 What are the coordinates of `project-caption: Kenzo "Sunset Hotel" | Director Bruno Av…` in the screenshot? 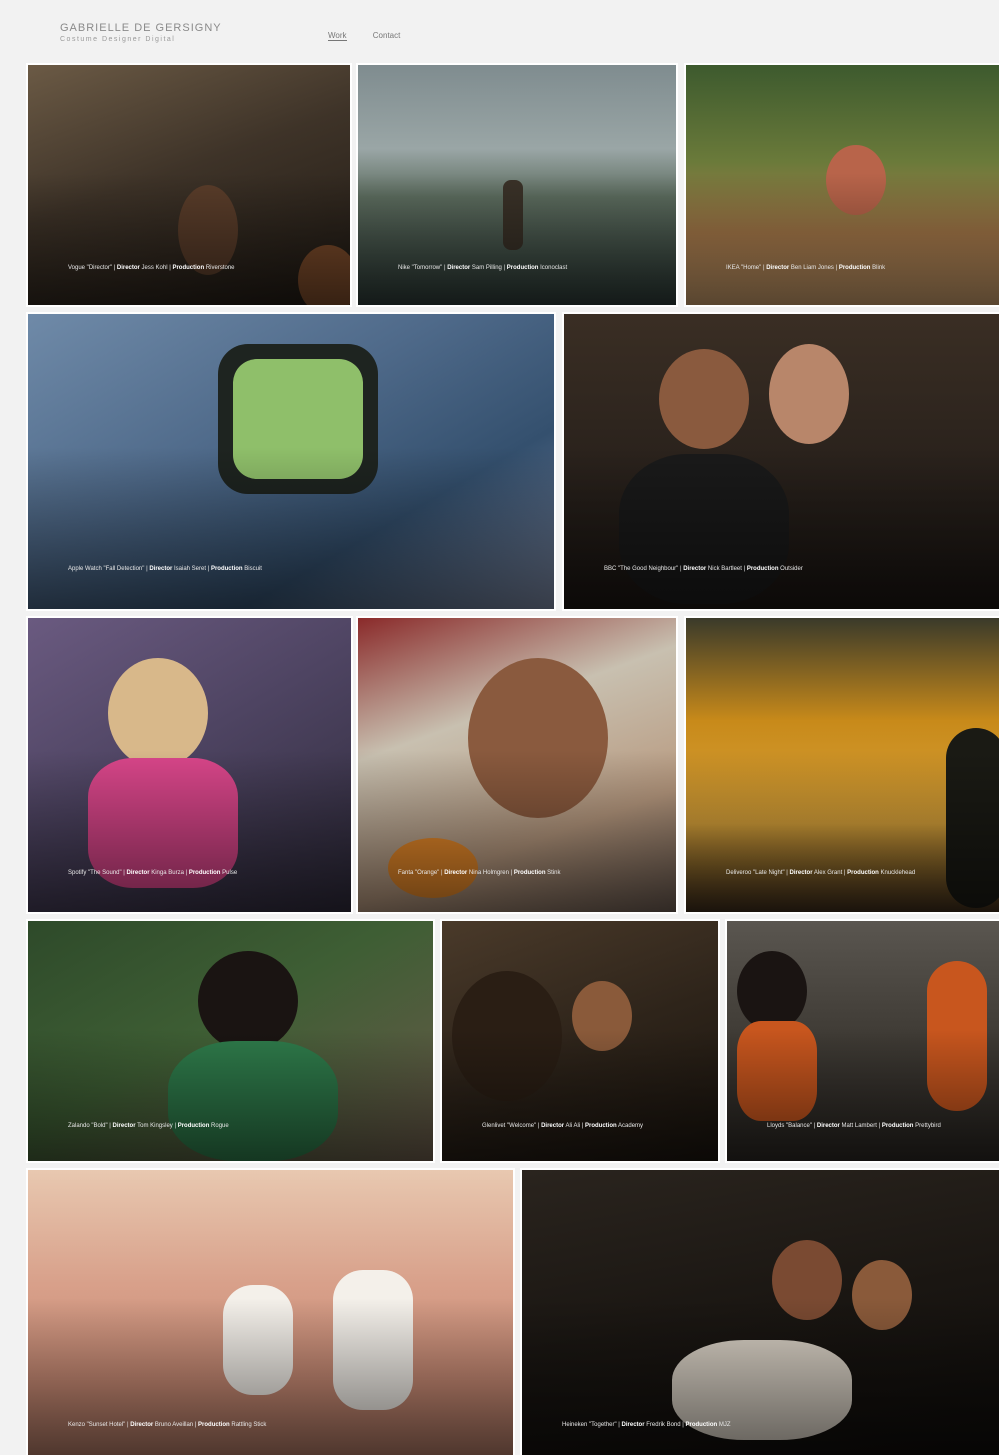 It's located at (167, 1425).